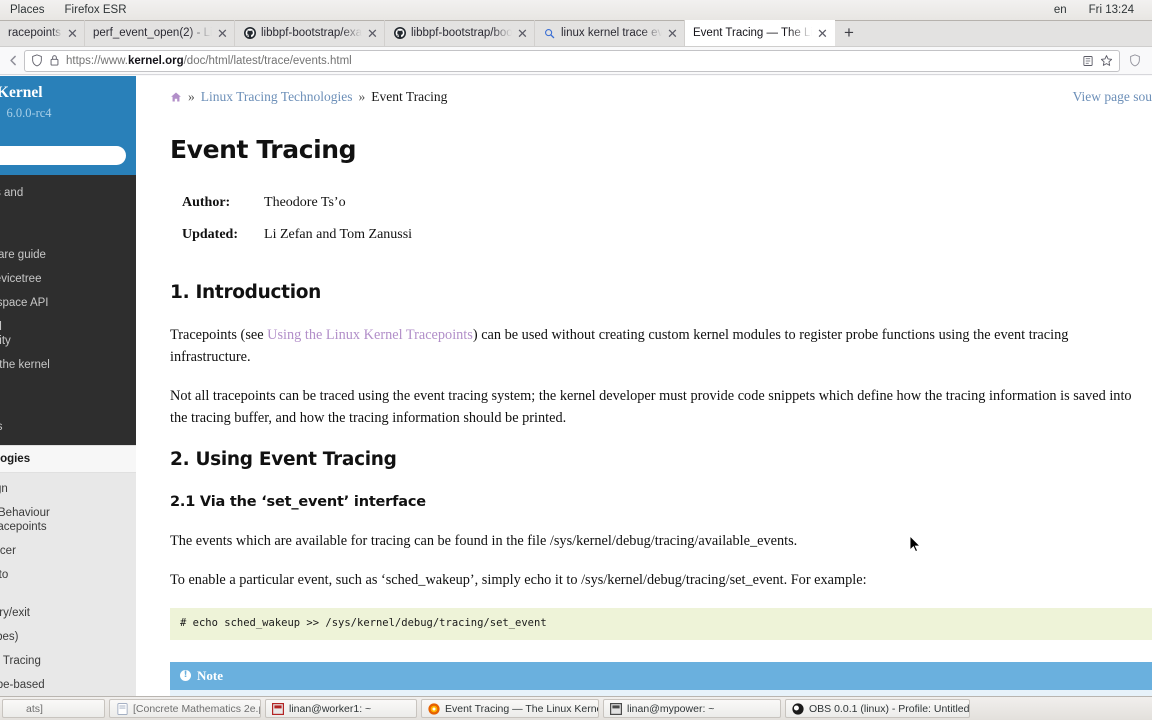 The image size is (1152, 720). What do you see at coordinates (68, 200) in the screenshot?
I see `sidebar-item-0: kernel user's andator's guide` at bounding box center [68, 200].